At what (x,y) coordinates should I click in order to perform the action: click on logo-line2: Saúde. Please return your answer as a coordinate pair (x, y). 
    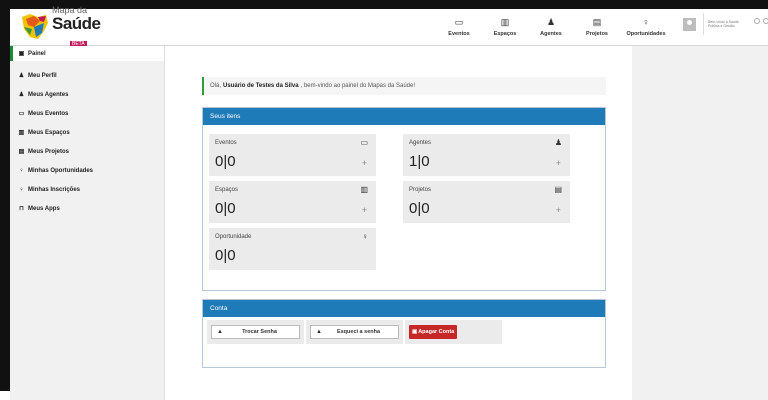
    Looking at the image, I should click on (76, 23).